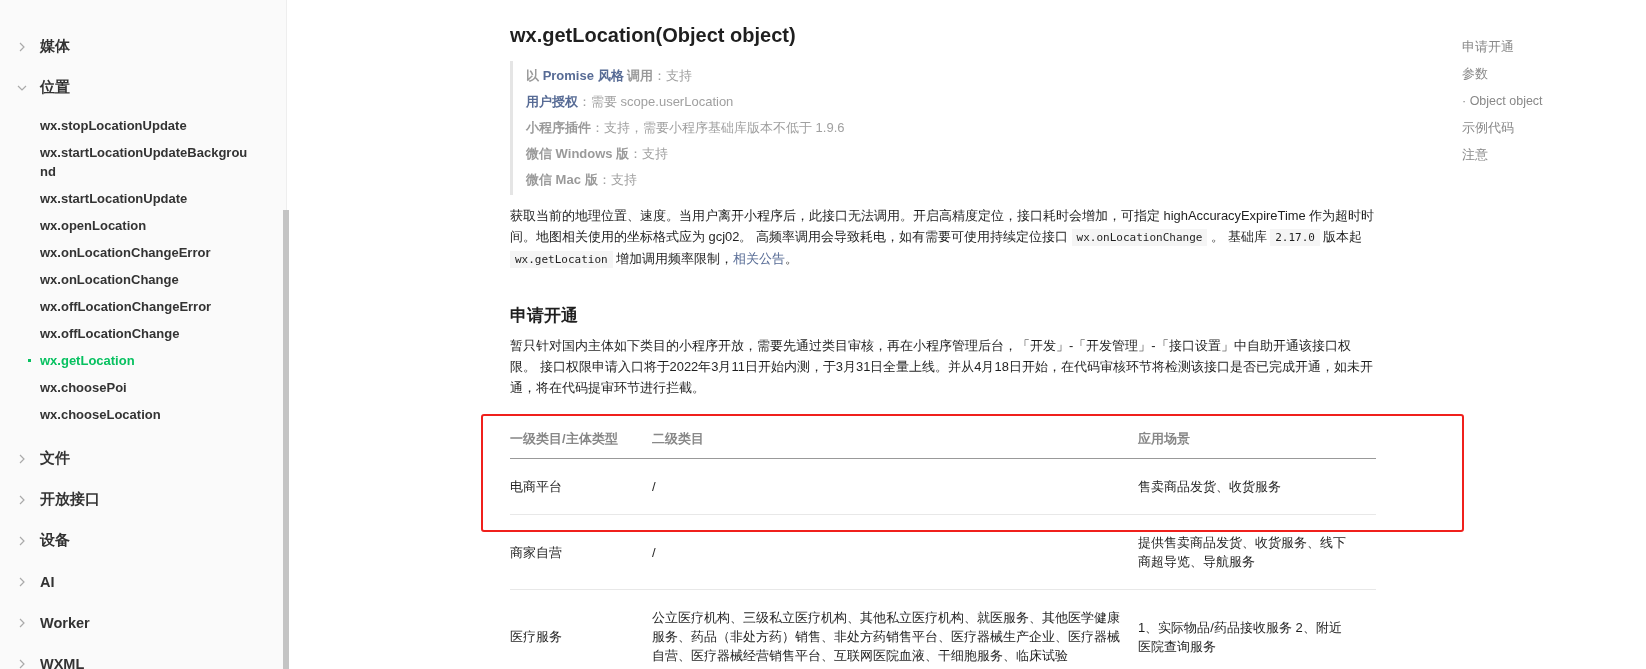 The width and height of the screenshot is (1646, 669). Describe the element at coordinates (1502, 101) in the screenshot. I see `toc-link: · Object object` at that location.